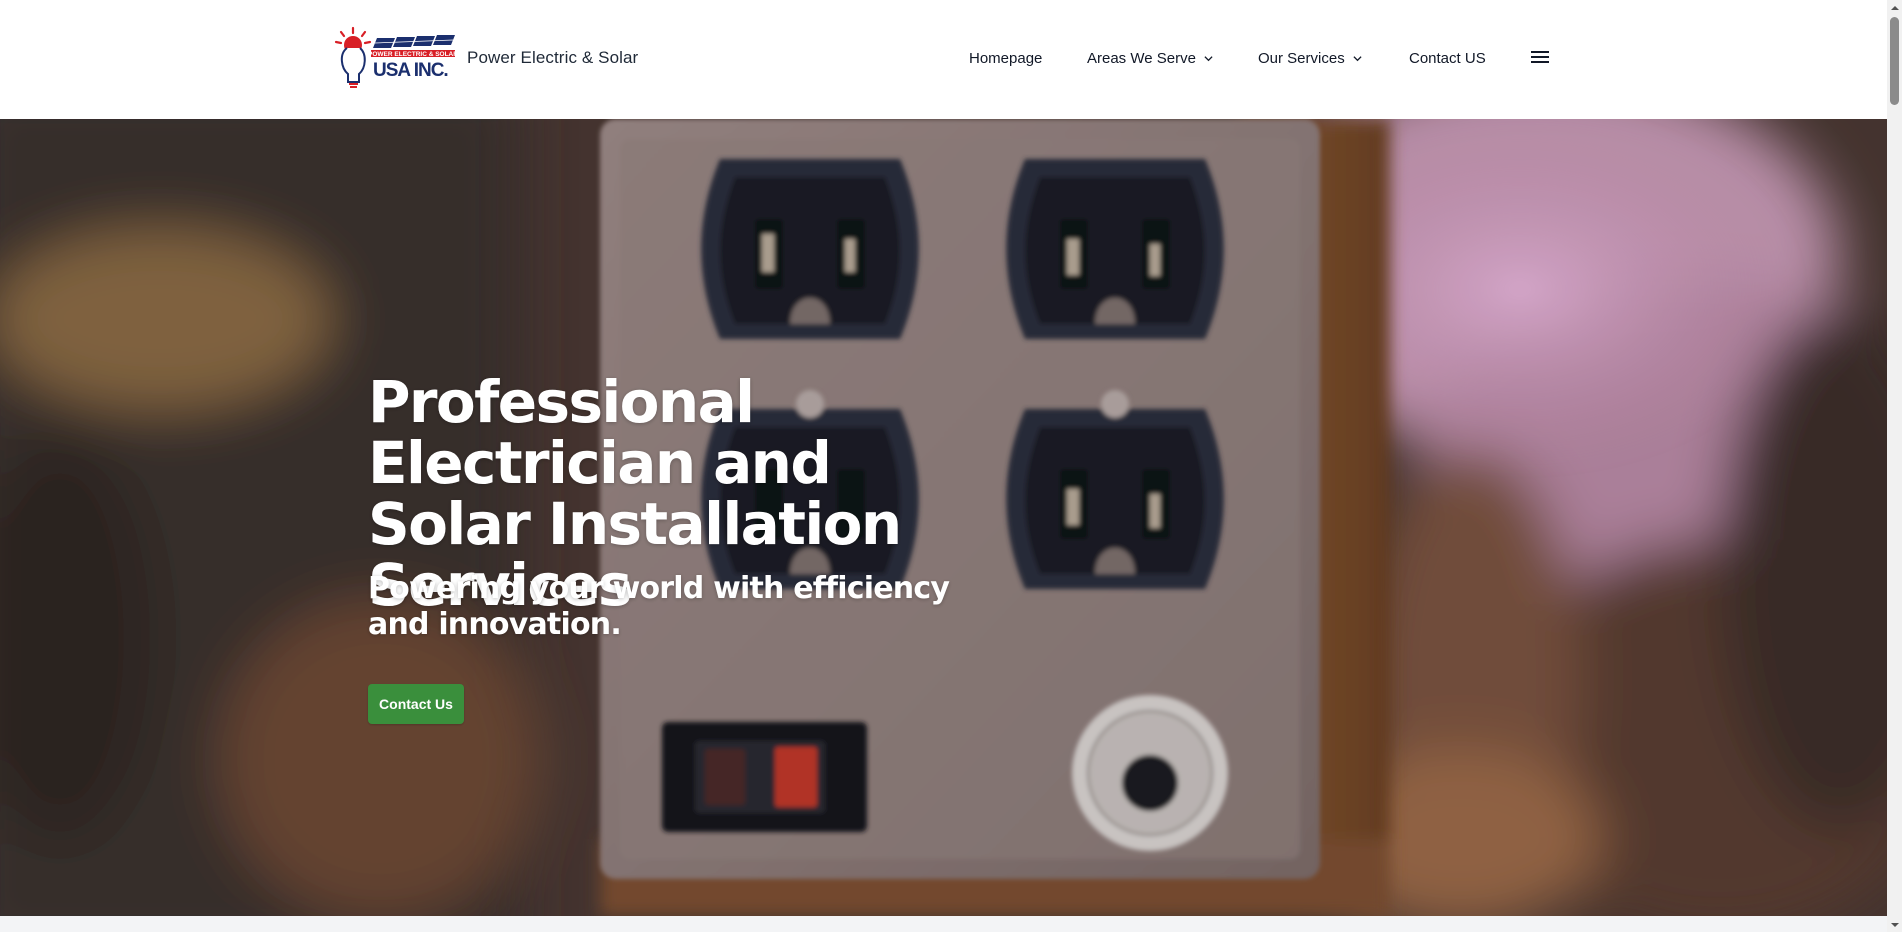  Describe the element at coordinates (412, 54) in the screenshot. I see `svg-text: POWER ELECTRIC & SOLAR` at that location.